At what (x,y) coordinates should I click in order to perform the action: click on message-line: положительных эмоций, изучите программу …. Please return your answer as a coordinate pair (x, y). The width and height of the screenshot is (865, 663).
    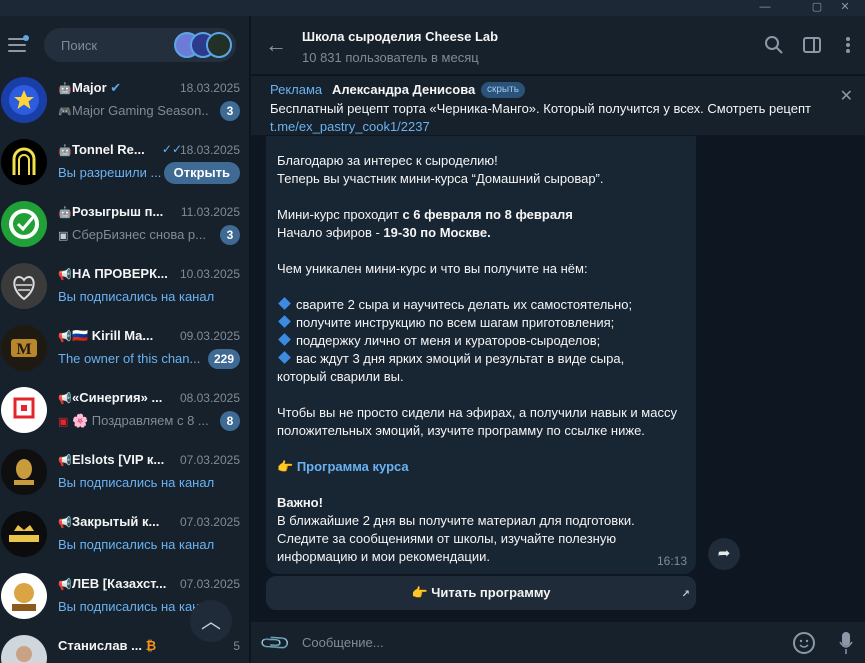
    Looking at the image, I should click on (461, 430).